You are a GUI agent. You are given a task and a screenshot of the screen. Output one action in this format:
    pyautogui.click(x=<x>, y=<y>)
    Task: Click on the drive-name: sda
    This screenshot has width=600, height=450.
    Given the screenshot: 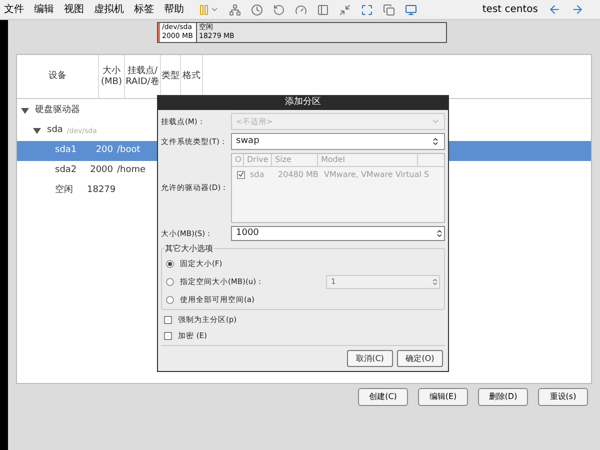 What is the action you would take?
    pyautogui.click(x=257, y=174)
    